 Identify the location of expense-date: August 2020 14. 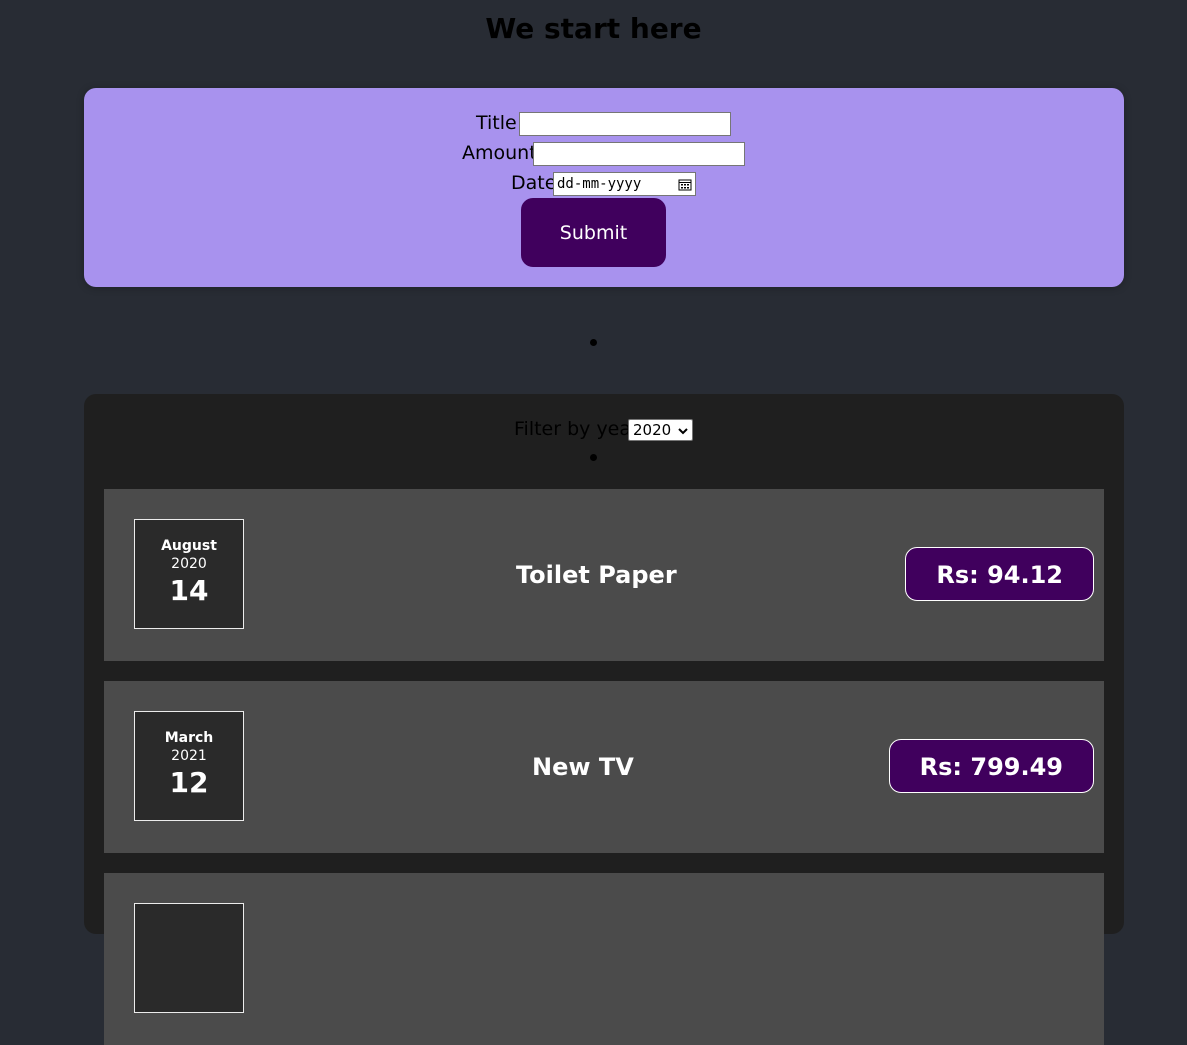
(189, 574).